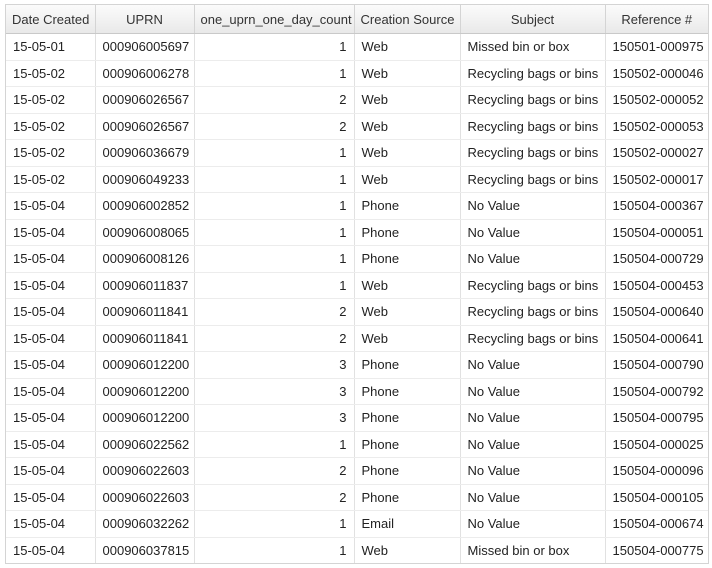 The image size is (712, 568). I want to click on cell-reference: 150504-000641, so click(656, 338).